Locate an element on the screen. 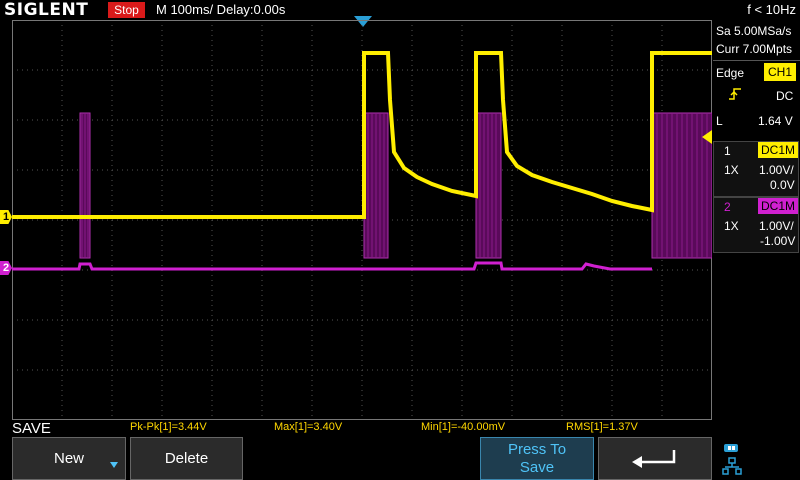 The width and height of the screenshot is (800, 480). press-to-save-button: Press To Save is located at coordinates (537, 458).